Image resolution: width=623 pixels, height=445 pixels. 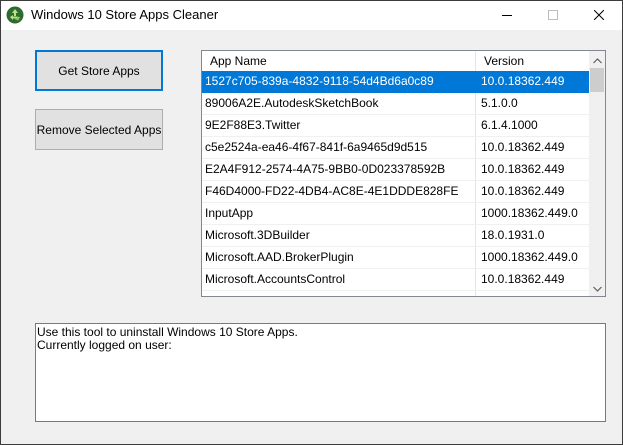 I want to click on app-name-cell: 9E2F88E3.Twitter, so click(x=339, y=125).